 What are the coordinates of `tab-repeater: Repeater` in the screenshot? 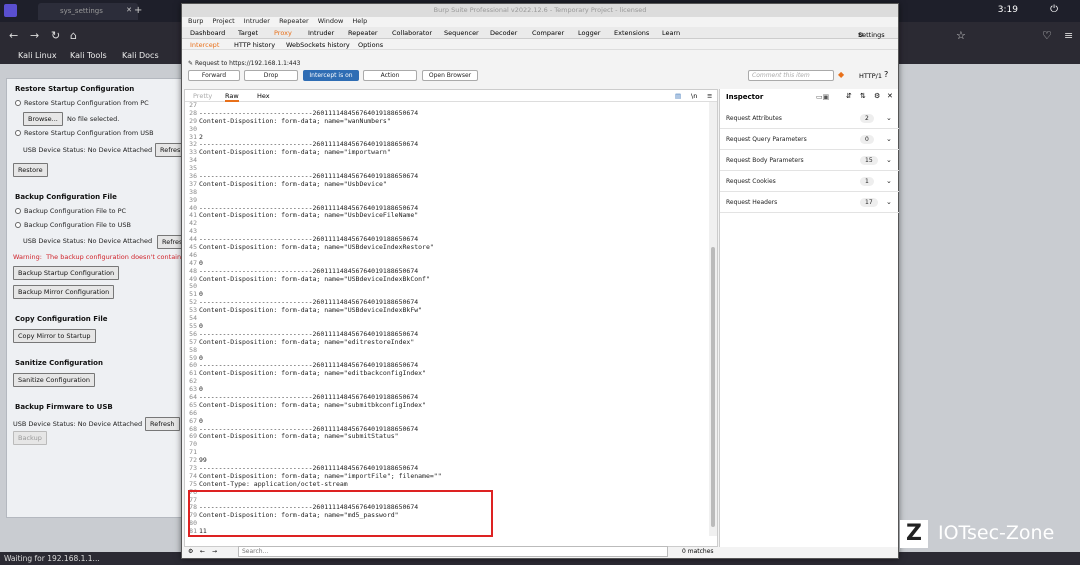 It's located at (363, 33).